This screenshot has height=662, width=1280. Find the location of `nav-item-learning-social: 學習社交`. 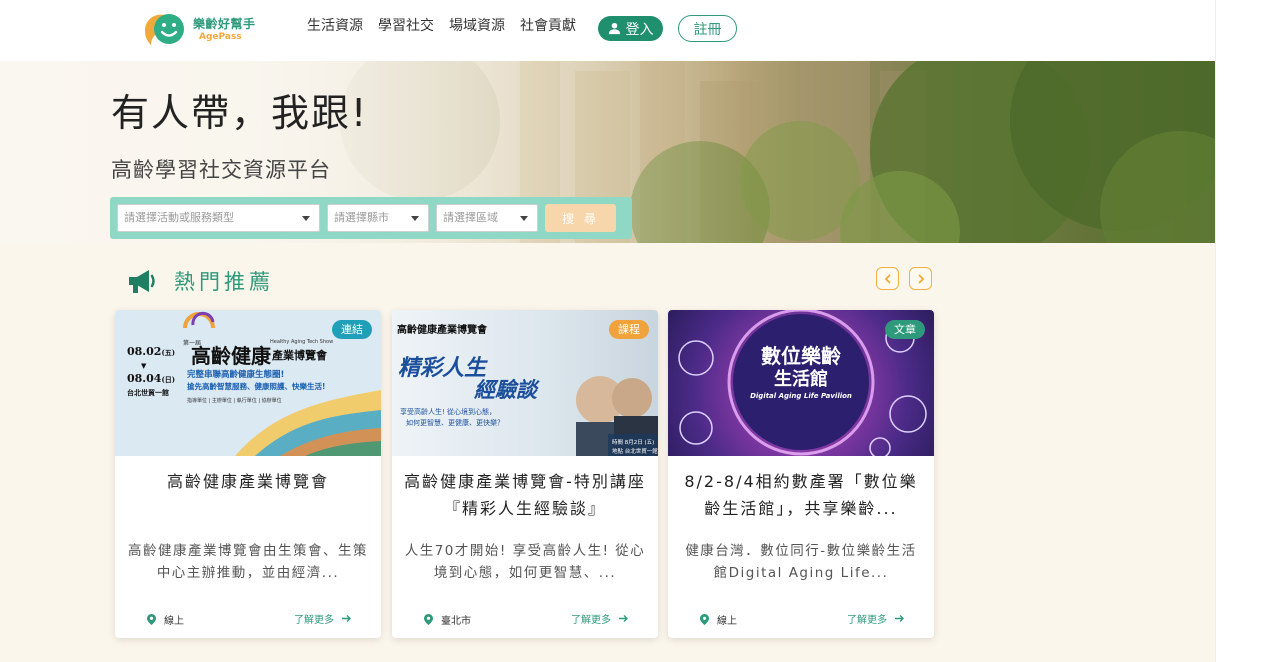

nav-item-learning-social: 學習社交 is located at coordinates (406, 26).